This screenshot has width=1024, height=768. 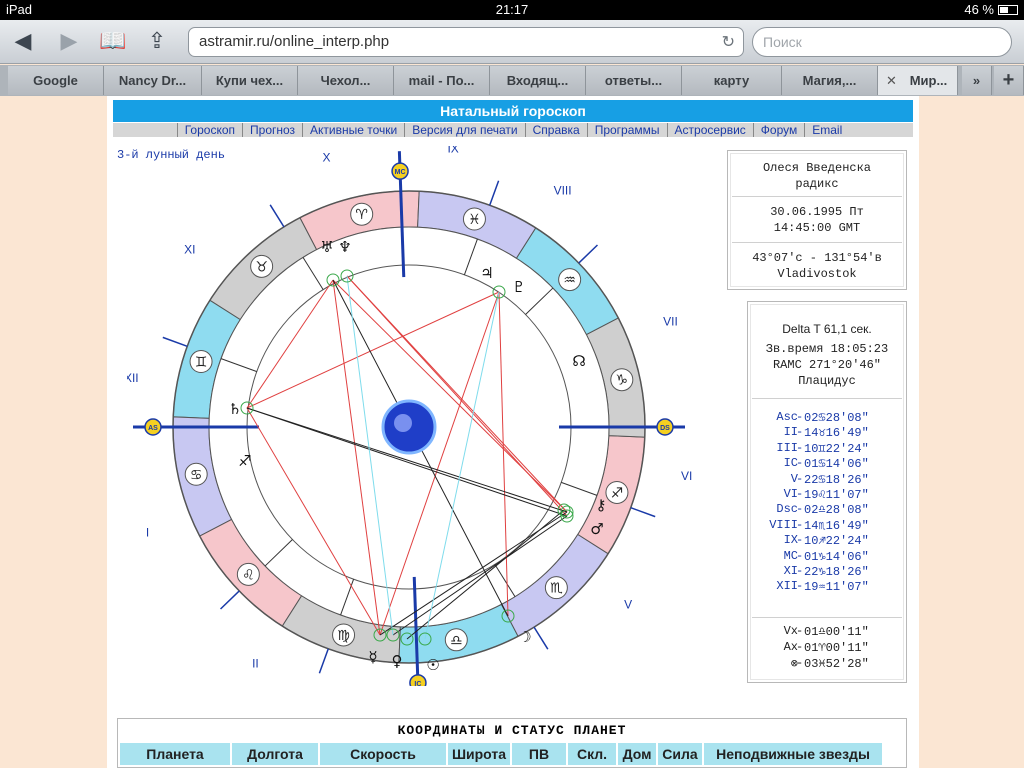 What do you see at coordinates (836, 587) in the screenshot?
I see `house-value: 19♒11'07"` at bounding box center [836, 587].